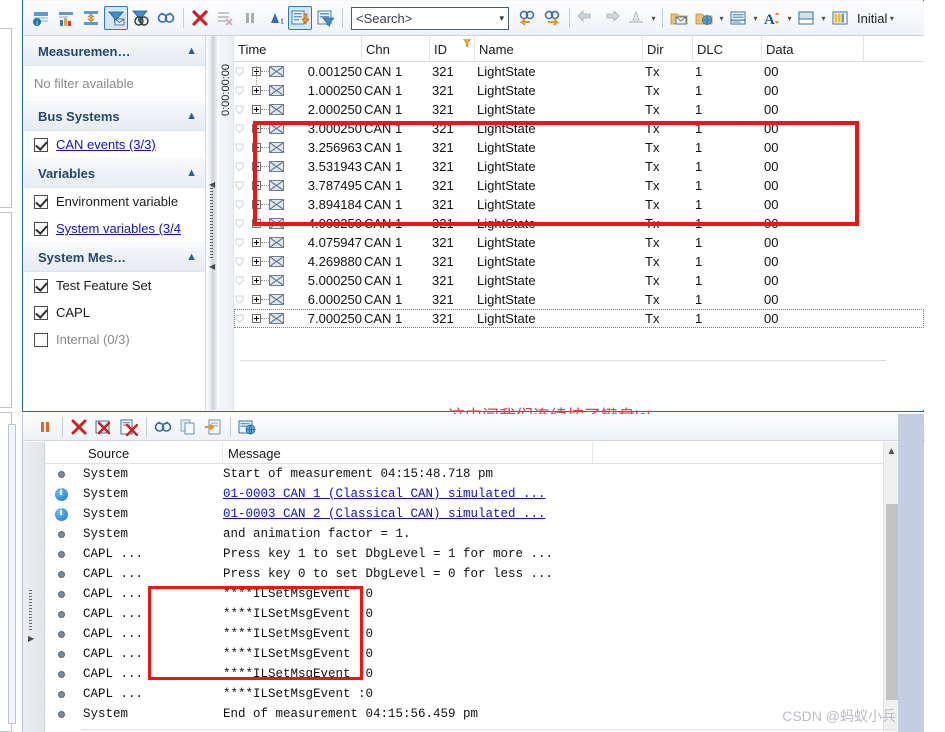 The image size is (945, 732). I want to click on column-header-id: ID, so click(452, 49).